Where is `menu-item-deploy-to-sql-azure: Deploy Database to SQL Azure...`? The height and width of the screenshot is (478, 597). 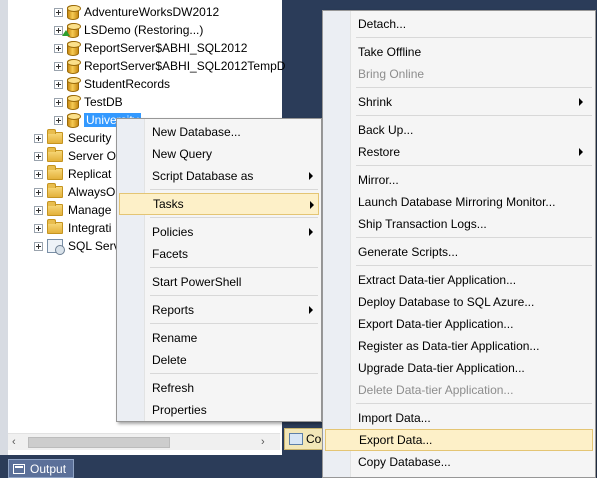
menu-item-deploy-to-sql-azure: Deploy Database to SQL Azure... is located at coordinates (459, 302).